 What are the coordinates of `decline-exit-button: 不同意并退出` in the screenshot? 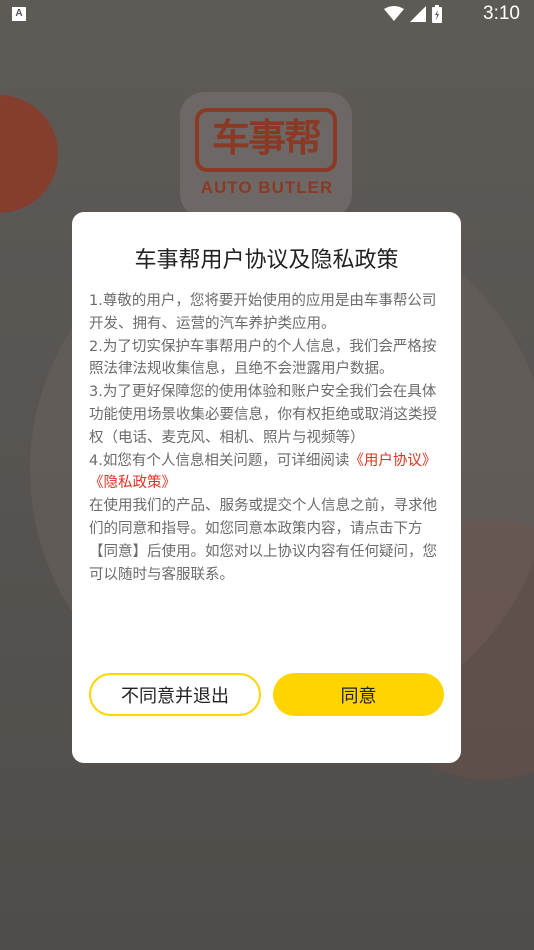 It's located at (175, 694).